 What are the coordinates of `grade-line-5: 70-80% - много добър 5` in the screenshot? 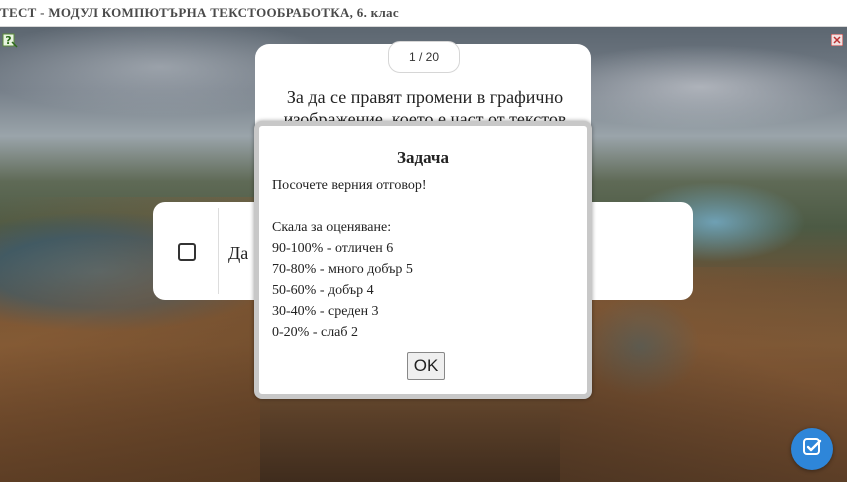 It's located at (342, 269).